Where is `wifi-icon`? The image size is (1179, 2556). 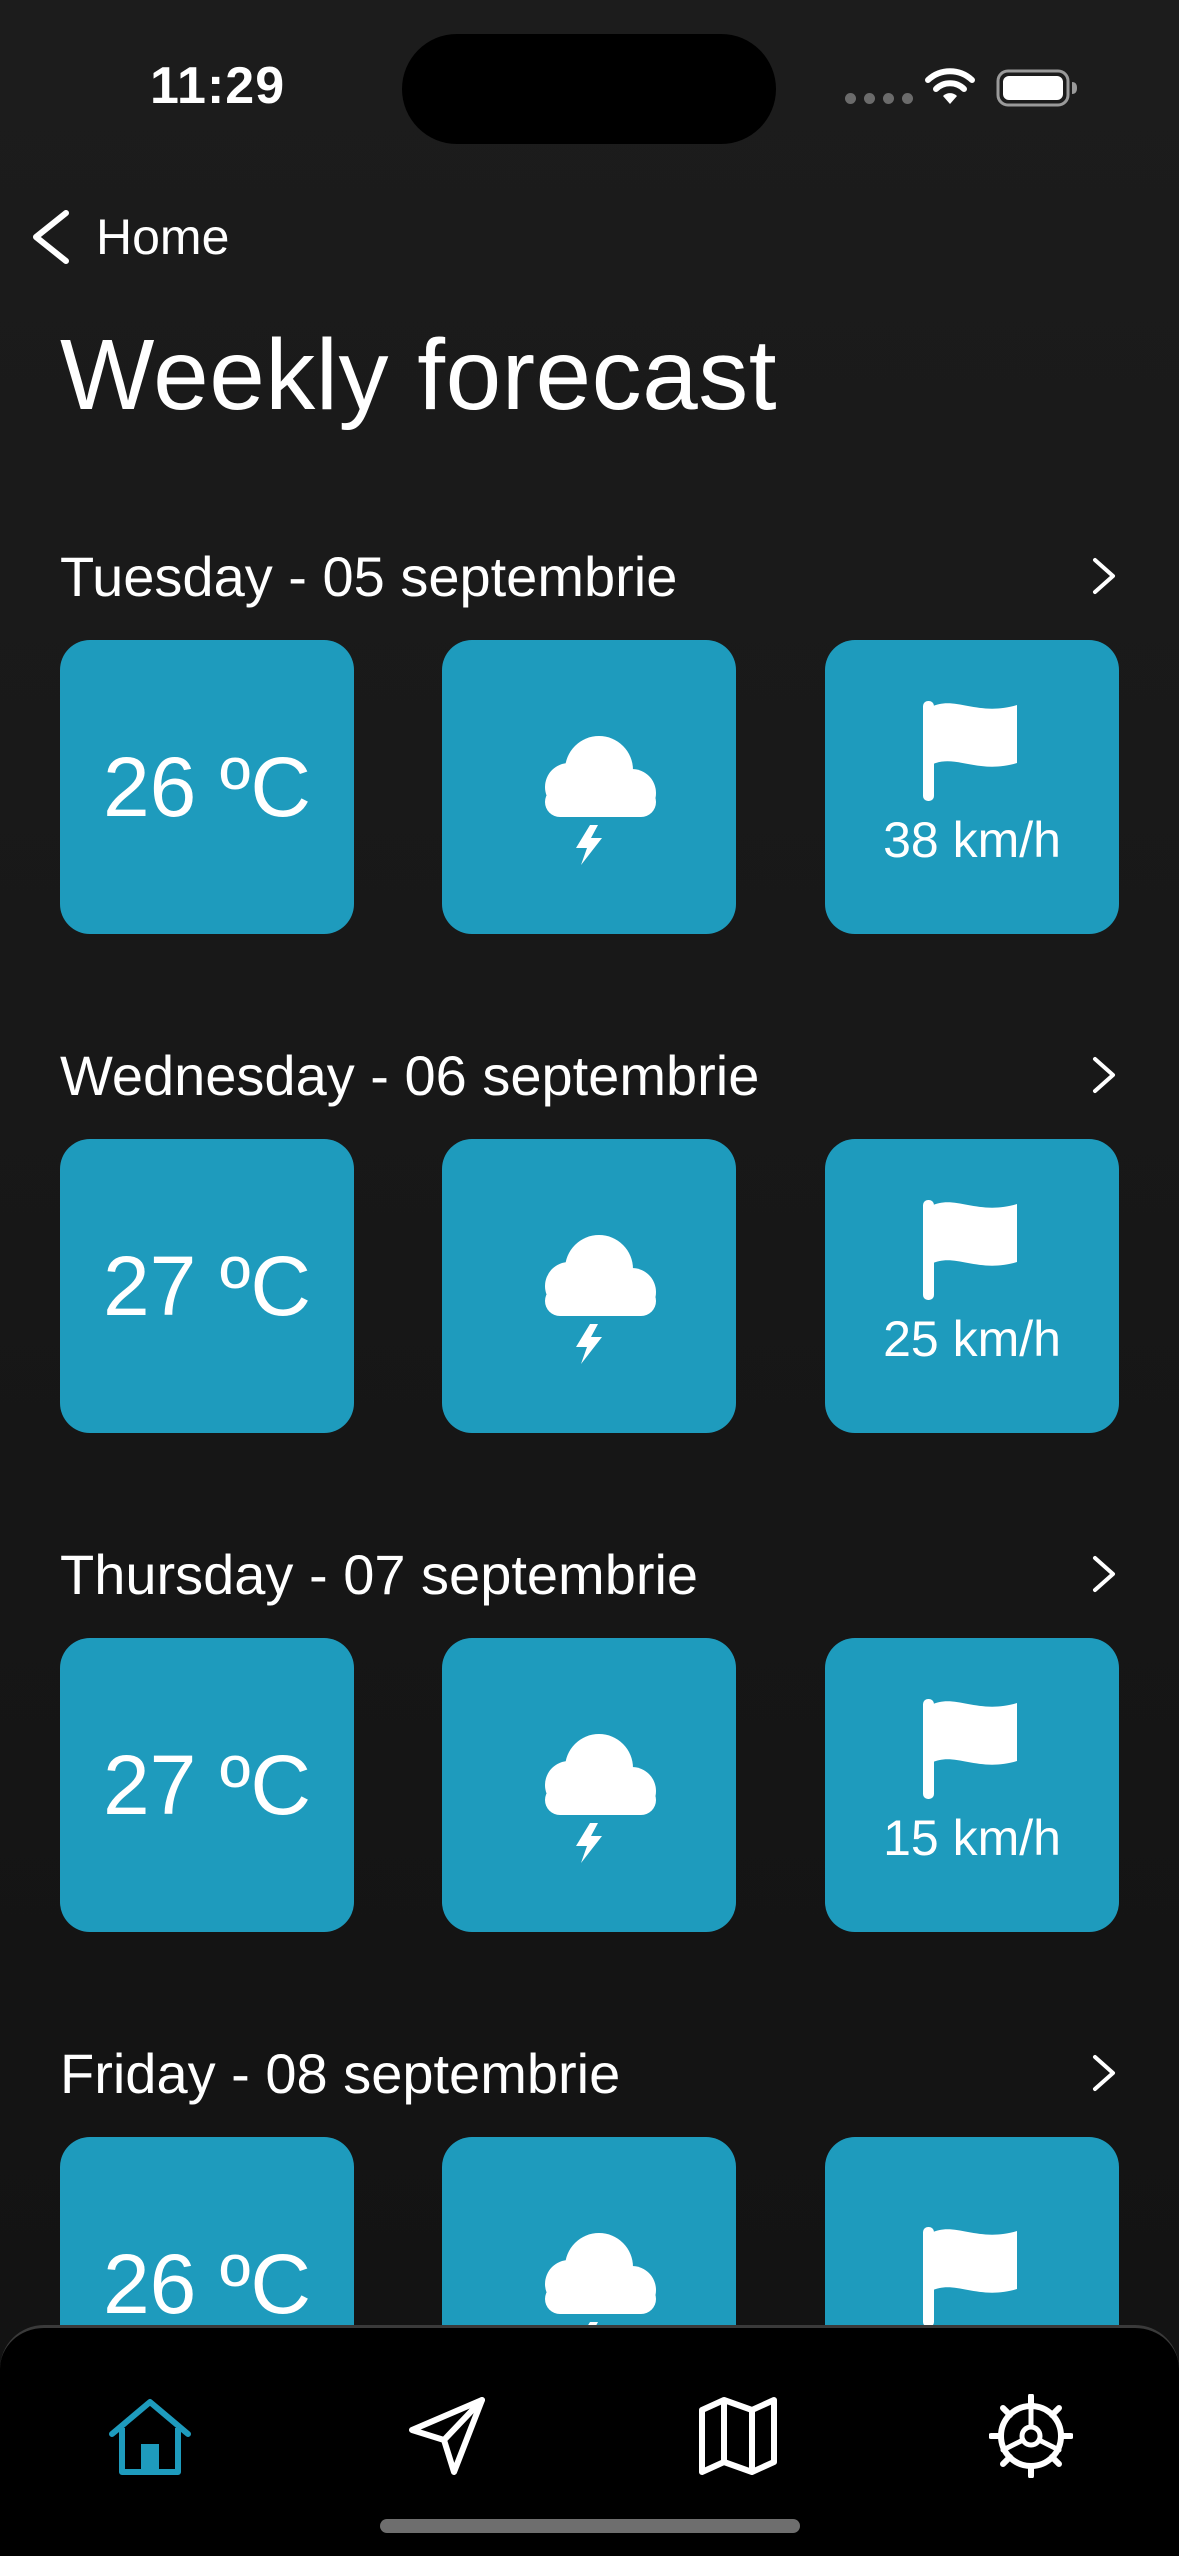 wifi-icon is located at coordinates (950, 86).